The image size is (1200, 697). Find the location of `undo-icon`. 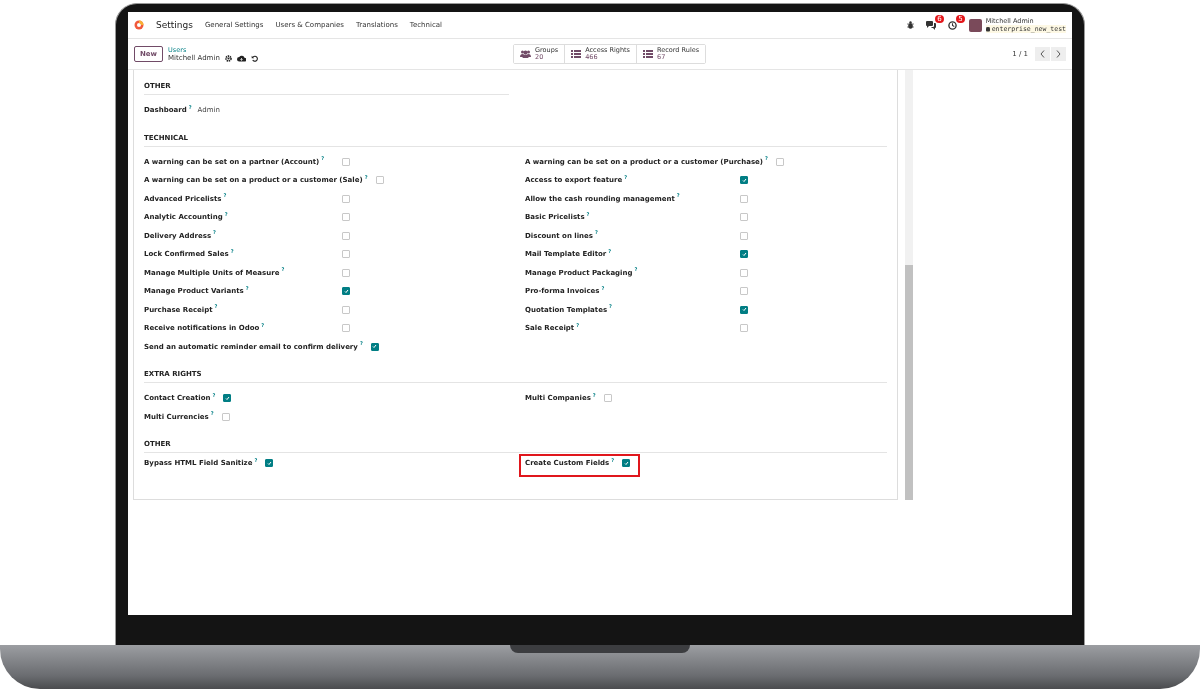

undo-icon is located at coordinates (254, 58).